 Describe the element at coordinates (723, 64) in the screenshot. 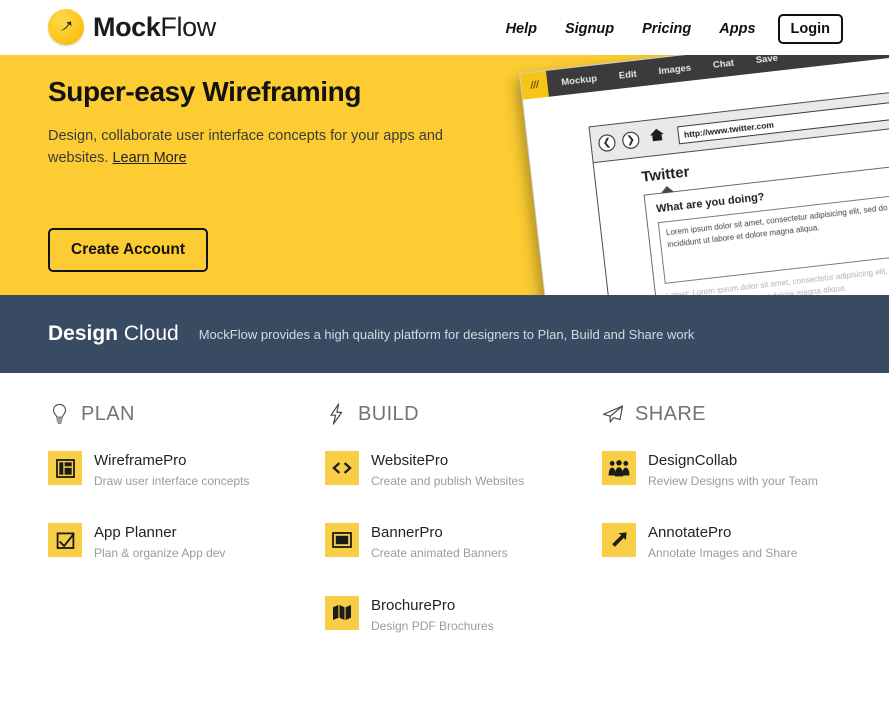

I see `mockup-menu-chat: Chat` at that location.